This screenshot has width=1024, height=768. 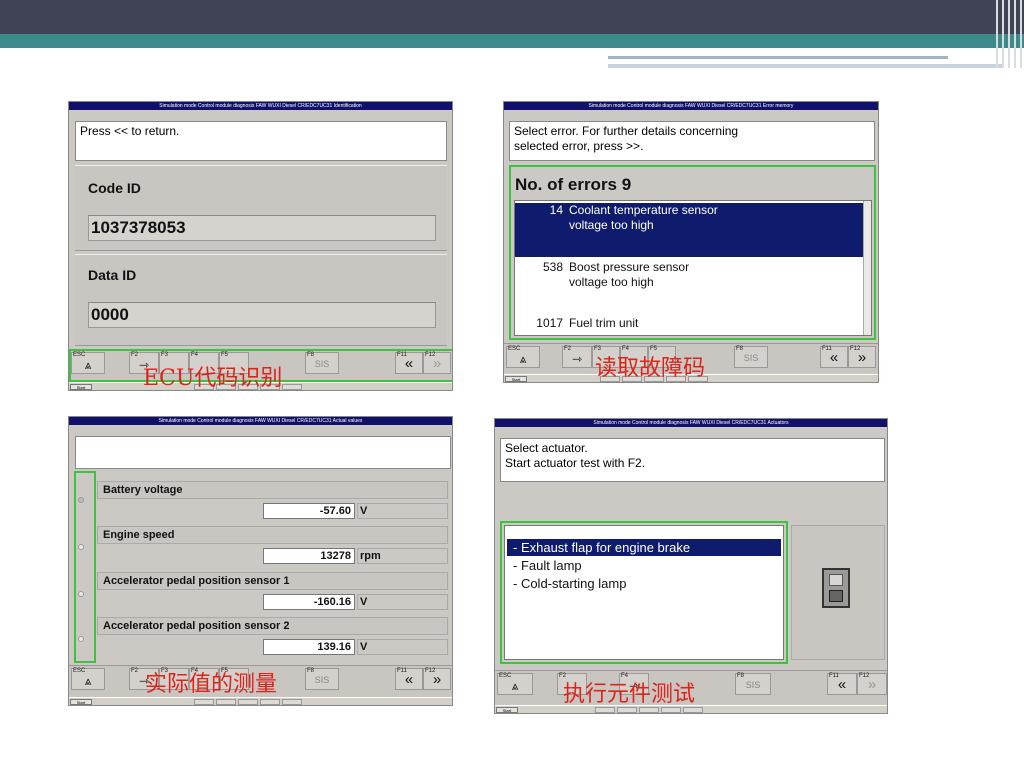 I want to click on switch-panel, so click(x=838, y=592).